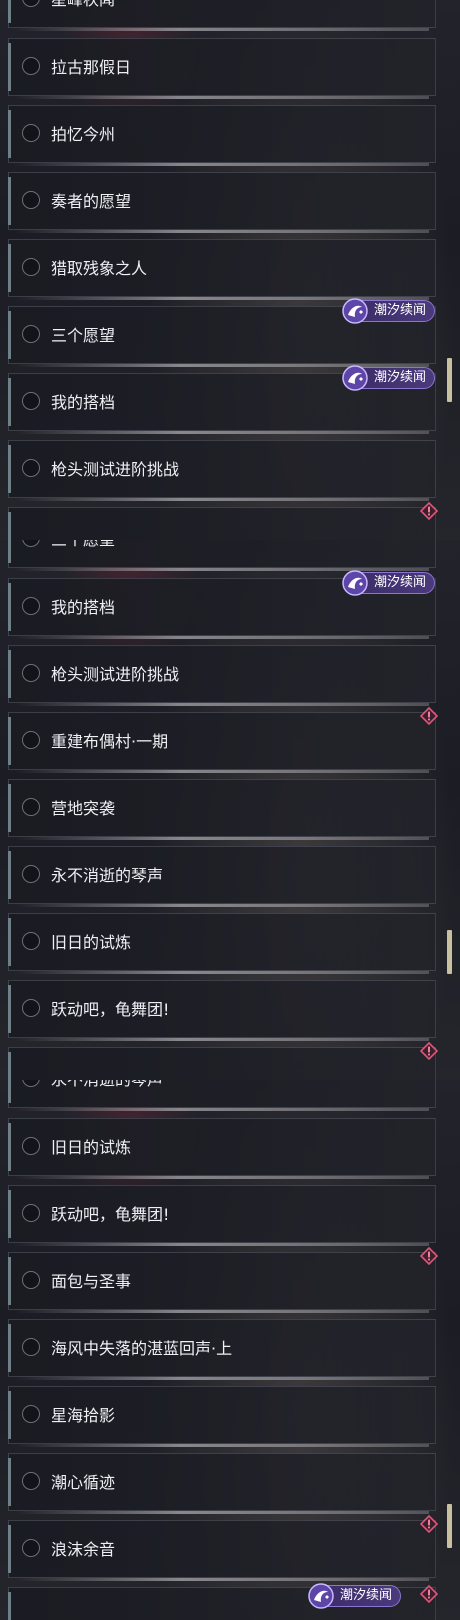  Describe the element at coordinates (91, 67) in the screenshot. I see `quest-title: 拉古那假日` at that location.